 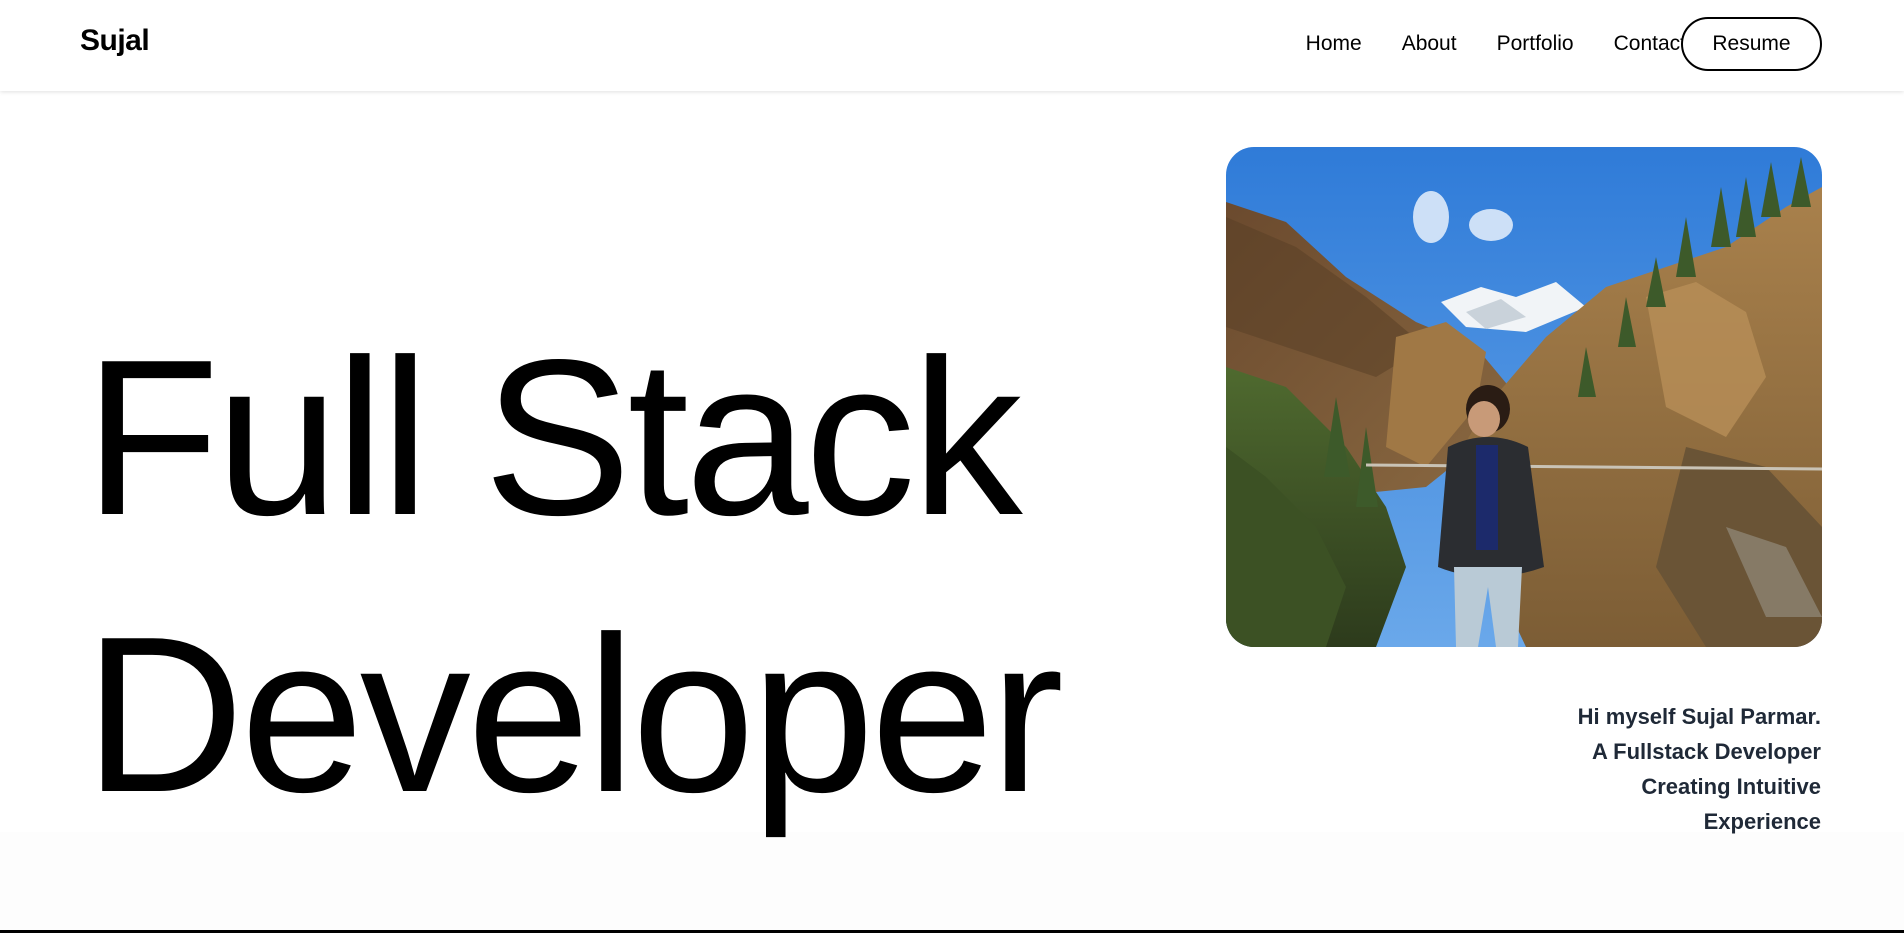 I want to click on intro-line-1: Hi myself Sujal Parmar., so click(x=1699, y=716).